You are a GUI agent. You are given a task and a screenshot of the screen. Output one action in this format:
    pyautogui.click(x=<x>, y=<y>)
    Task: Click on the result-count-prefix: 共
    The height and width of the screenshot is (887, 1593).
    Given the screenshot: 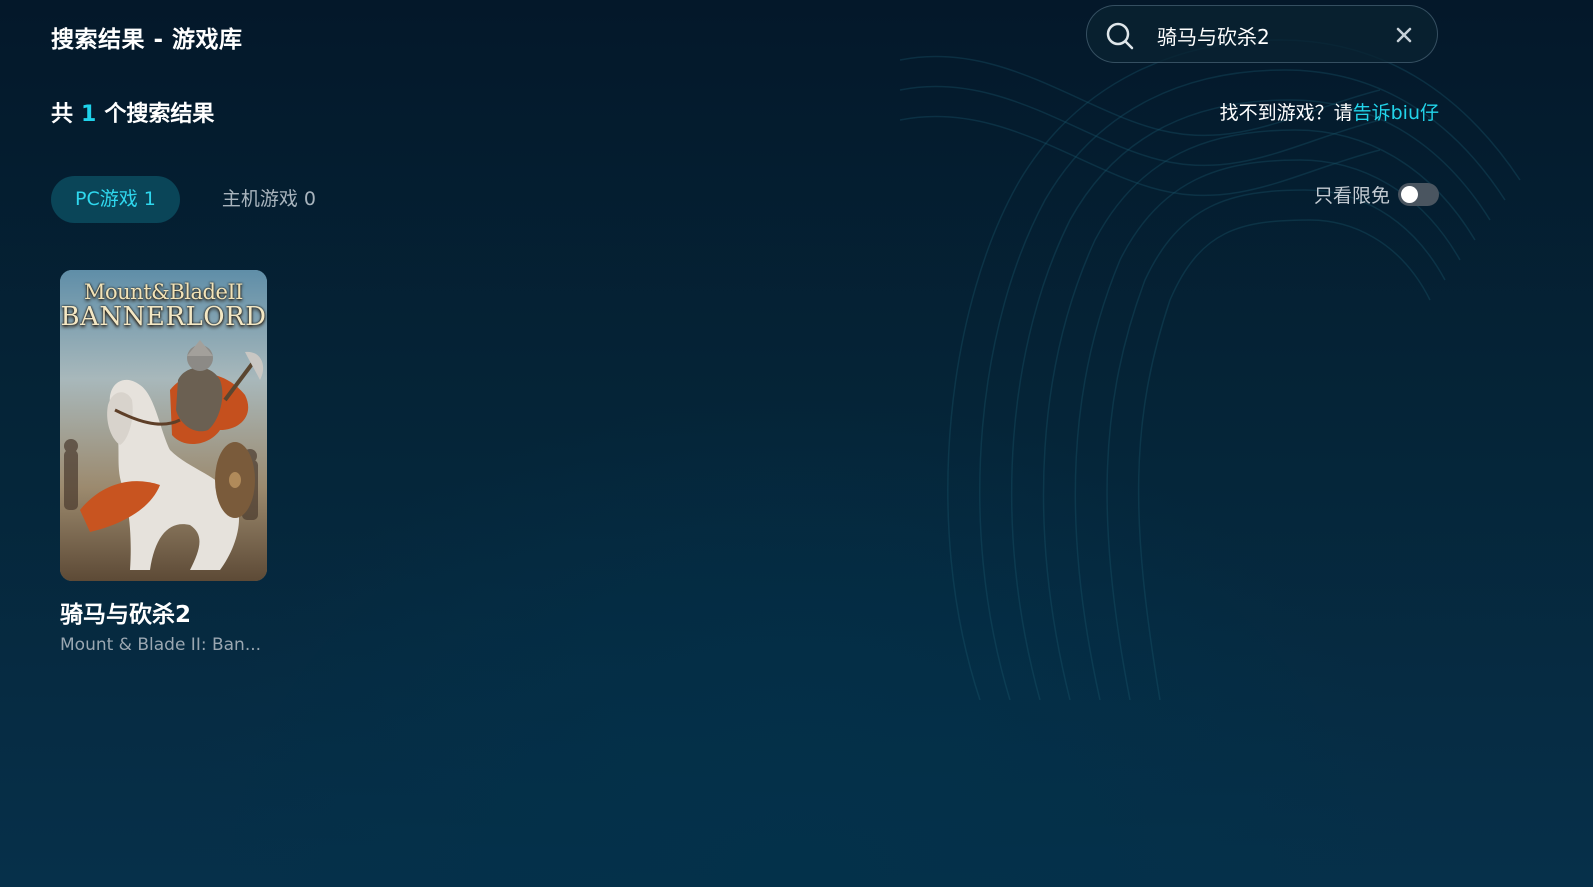 What is the action you would take?
    pyautogui.click(x=62, y=114)
    